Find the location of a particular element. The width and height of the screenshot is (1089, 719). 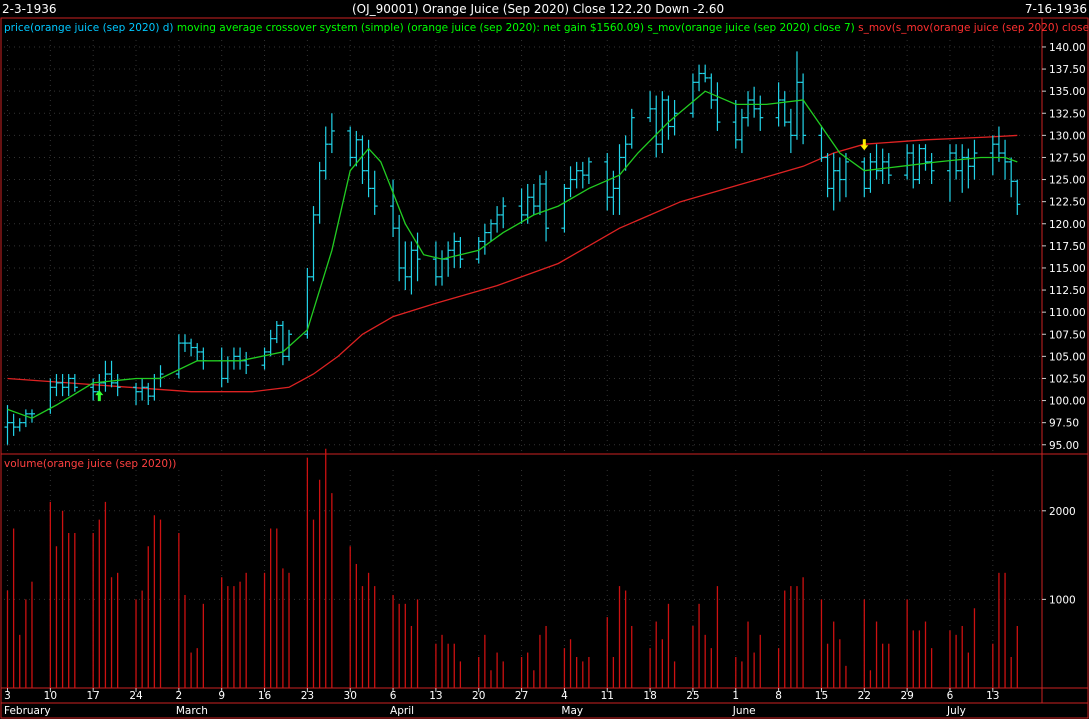

price-tick-label: 130.00 is located at coordinates (1067, 136).